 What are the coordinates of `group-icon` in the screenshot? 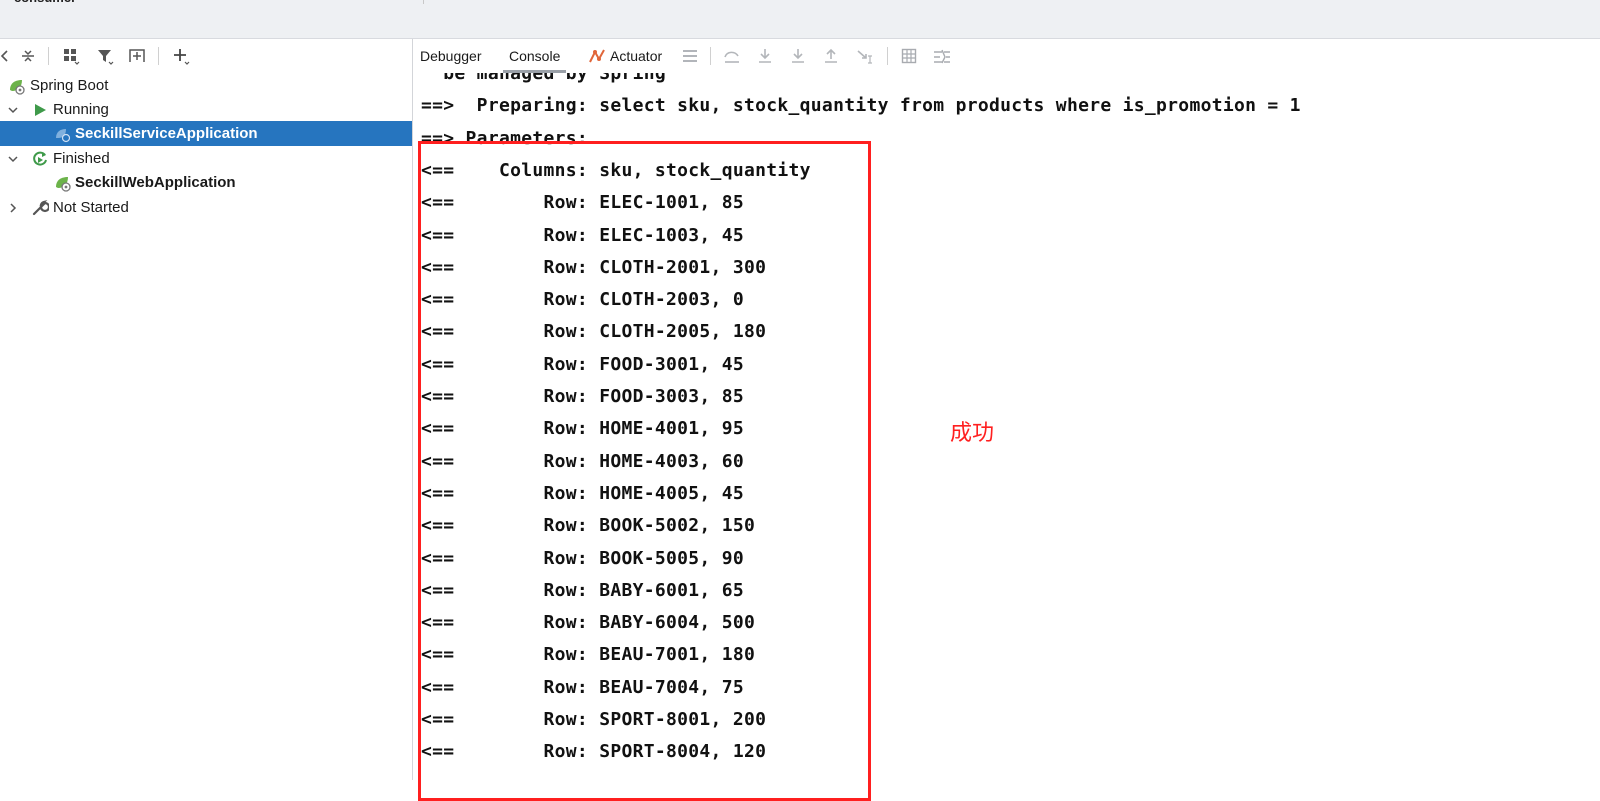 It's located at (71, 56).